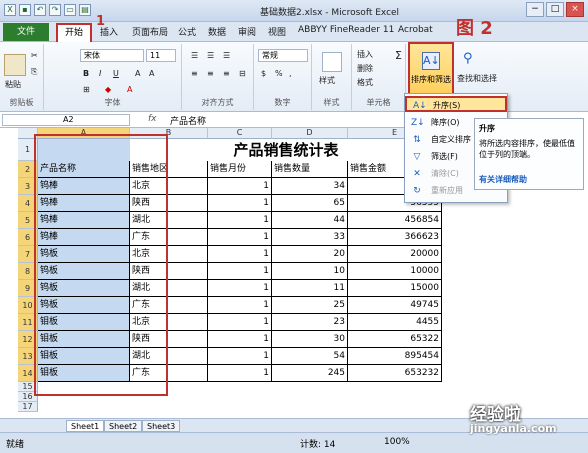  I want to click on tab-home: 开始, so click(74, 32).